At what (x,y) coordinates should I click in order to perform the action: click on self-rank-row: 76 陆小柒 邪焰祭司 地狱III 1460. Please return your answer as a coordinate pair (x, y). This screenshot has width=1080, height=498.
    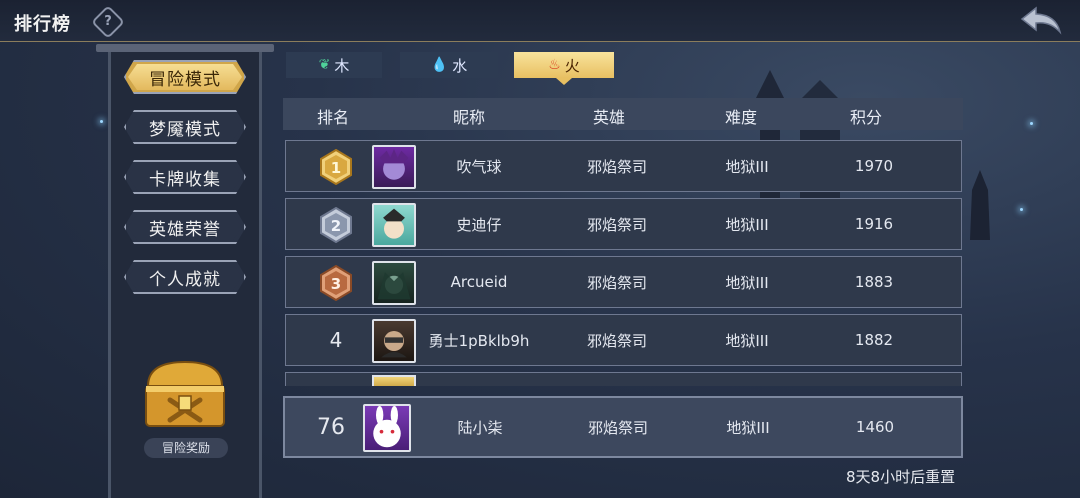
    Looking at the image, I should click on (623, 427).